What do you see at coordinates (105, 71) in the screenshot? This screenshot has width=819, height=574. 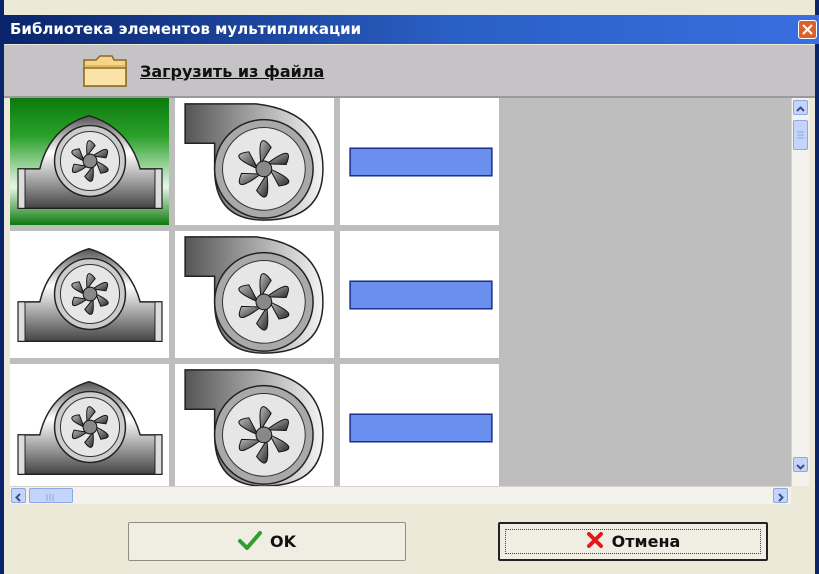 I see `folder-icon` at bounding box center [105, 71].